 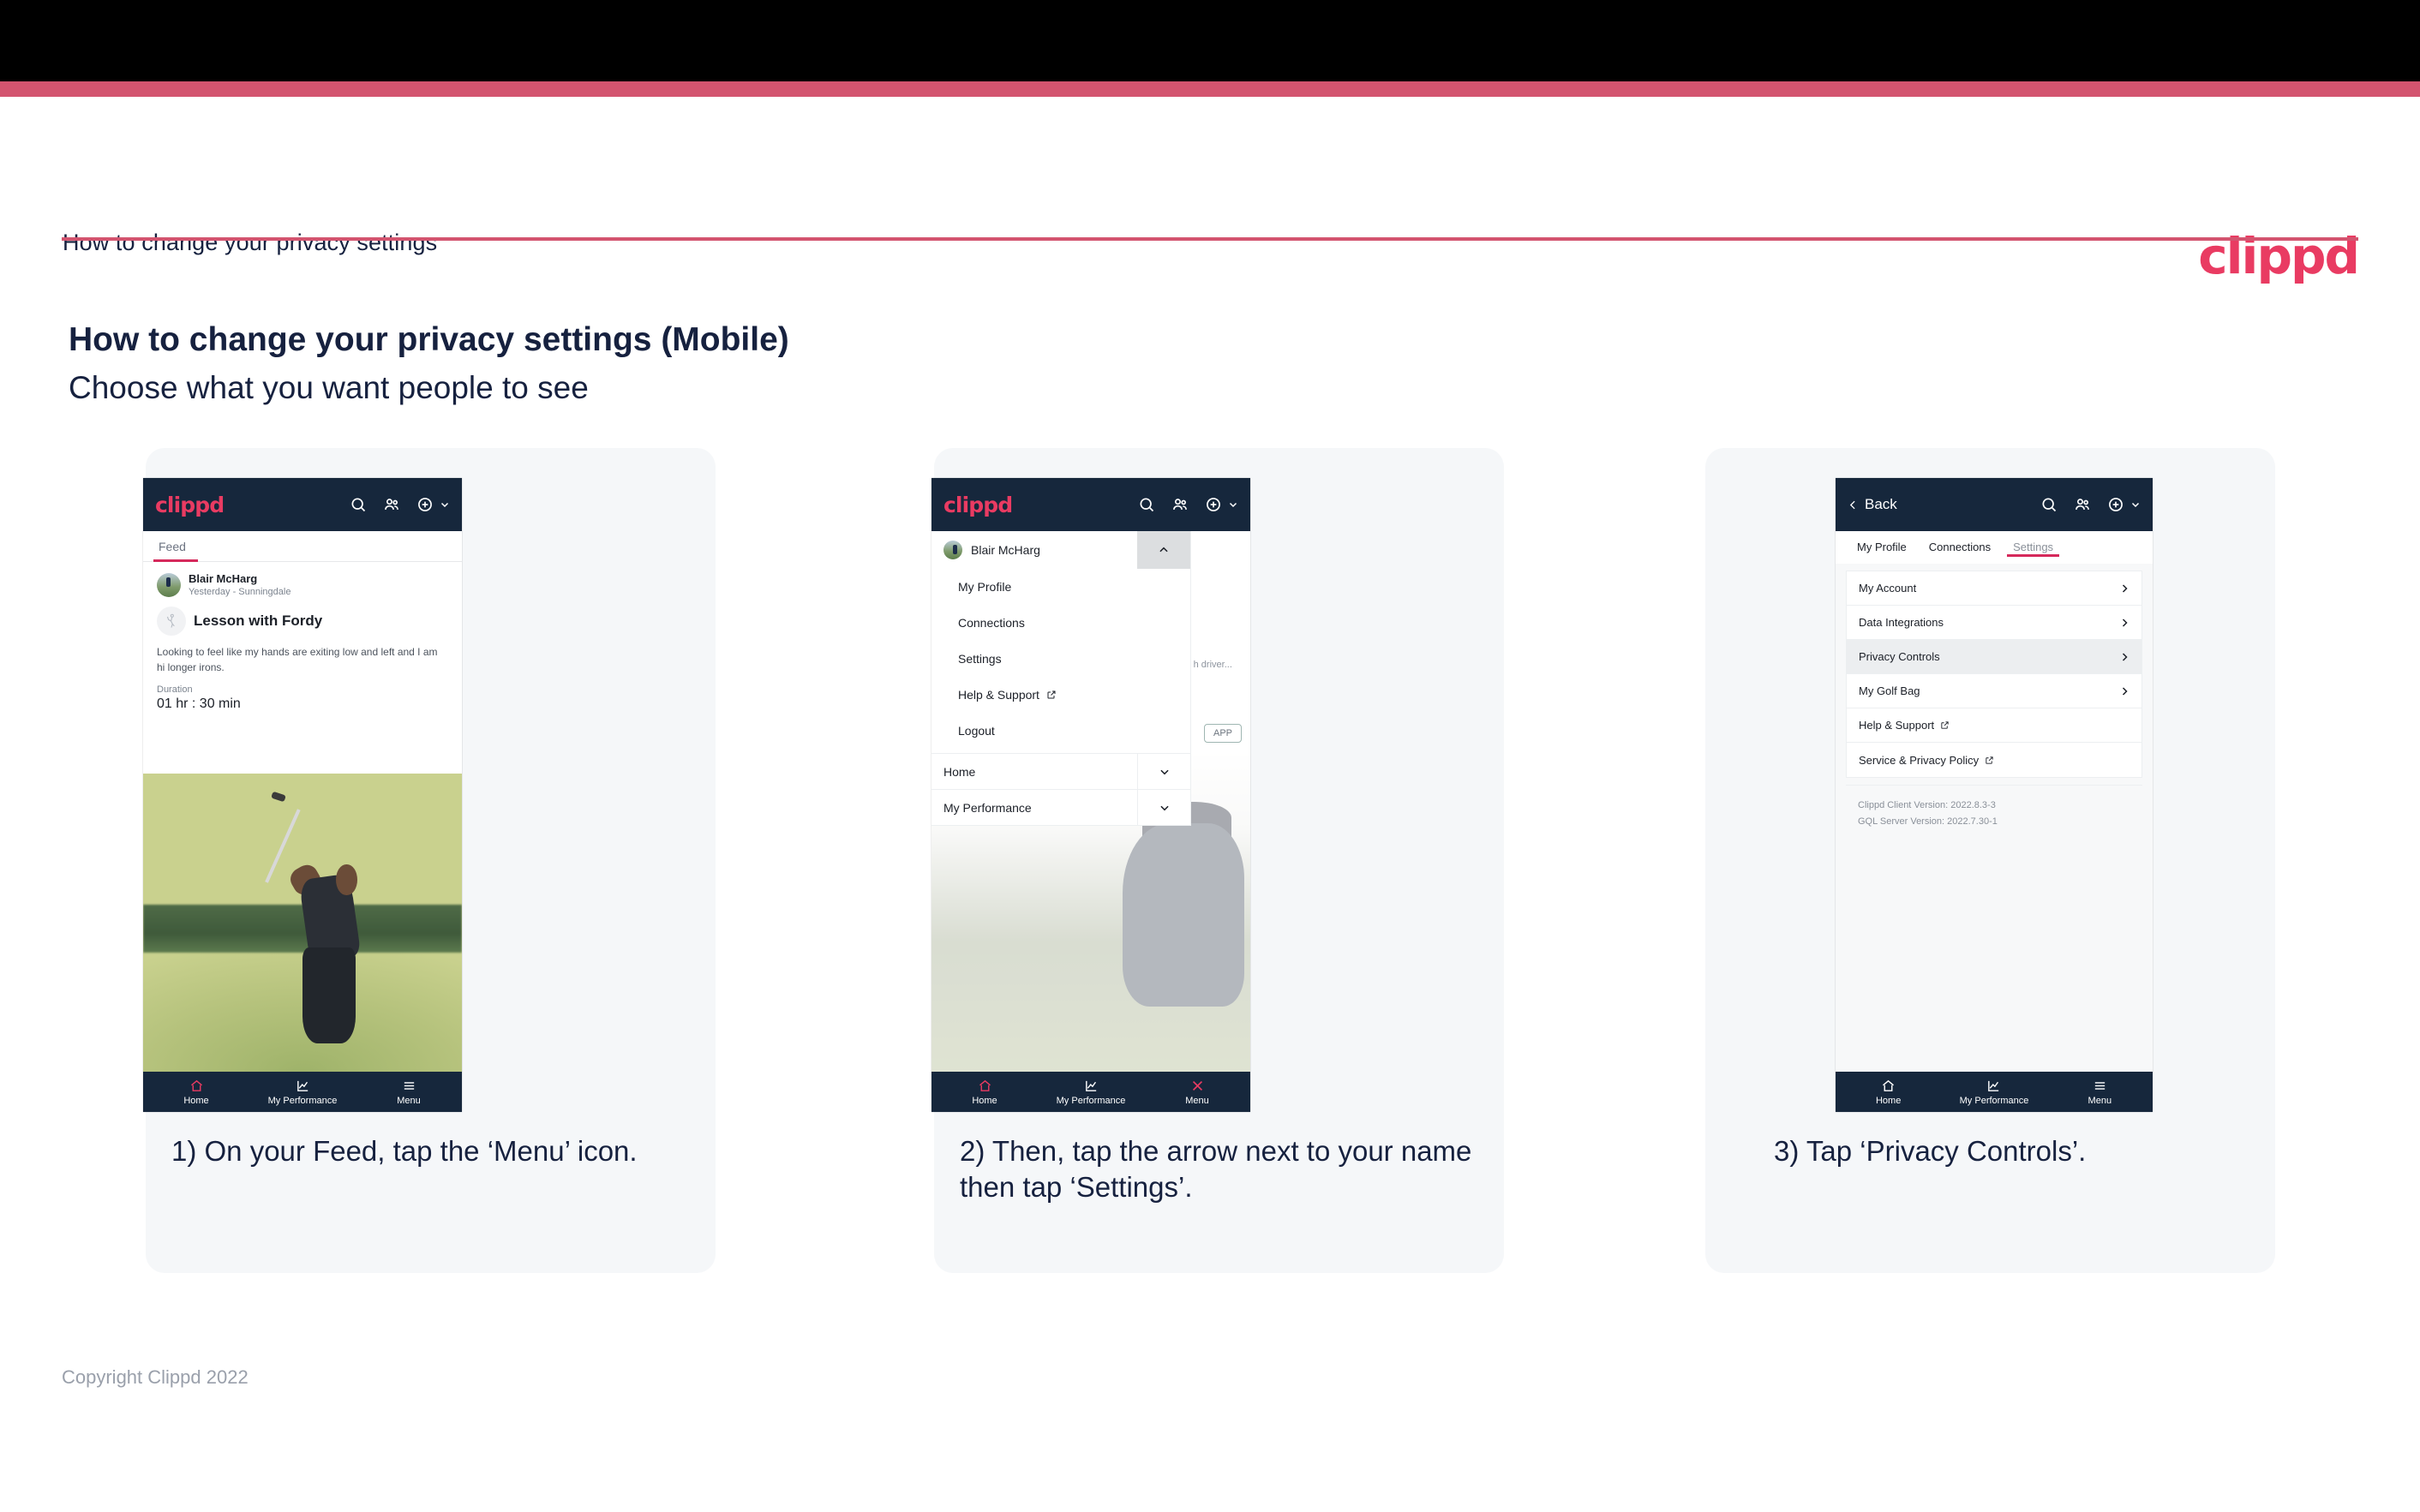 I want to click on close-icon, so click(x=1197, y=1086).